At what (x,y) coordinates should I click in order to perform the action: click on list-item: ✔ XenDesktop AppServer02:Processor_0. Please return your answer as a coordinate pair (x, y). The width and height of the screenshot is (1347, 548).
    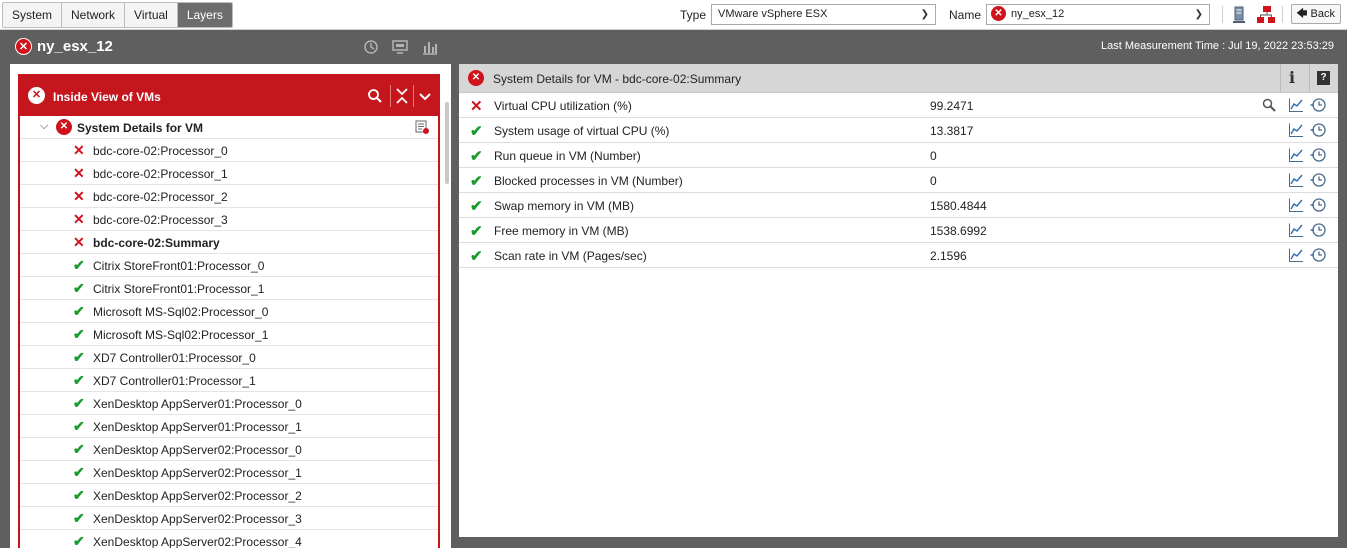
    Looking at the image, I should click on (229, 449).